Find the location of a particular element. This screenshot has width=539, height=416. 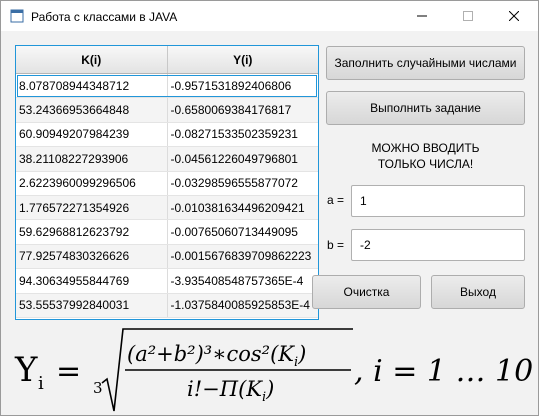

maximize-button is located at coordinates (468, 16).